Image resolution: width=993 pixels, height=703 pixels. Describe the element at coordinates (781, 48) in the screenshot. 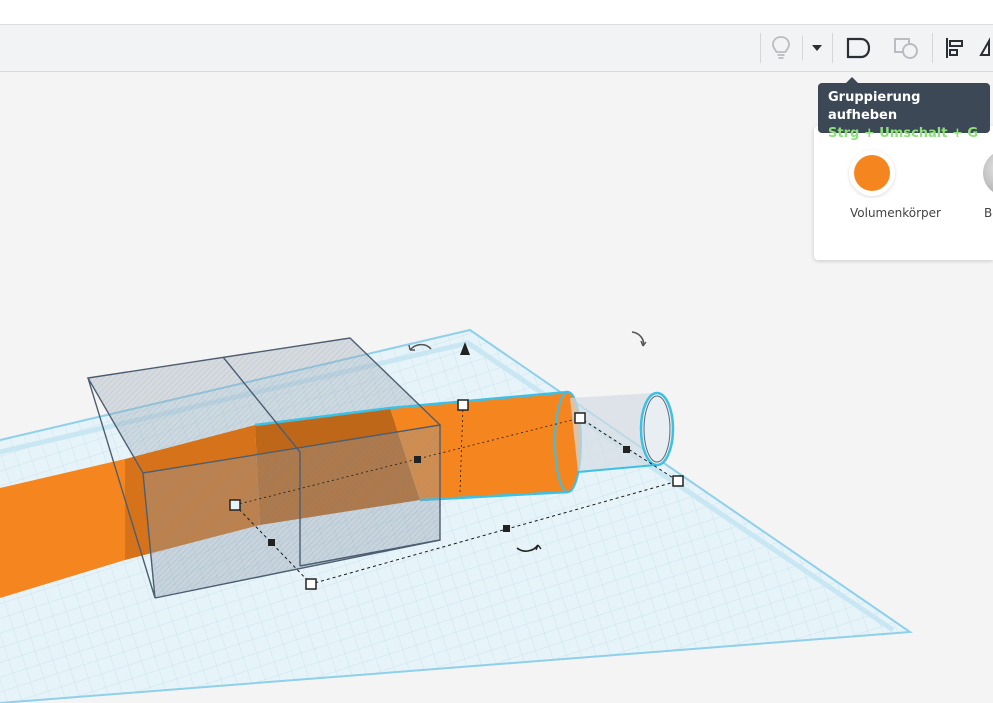

I see `lightbulb-icon` at that location.